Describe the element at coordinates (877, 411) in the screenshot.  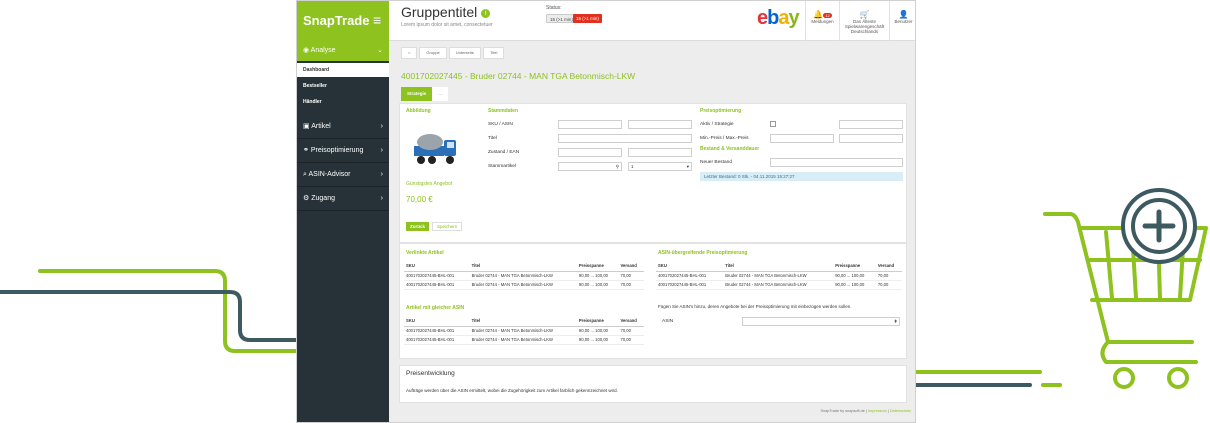
I see `impressum-link: Impressum` at that location.